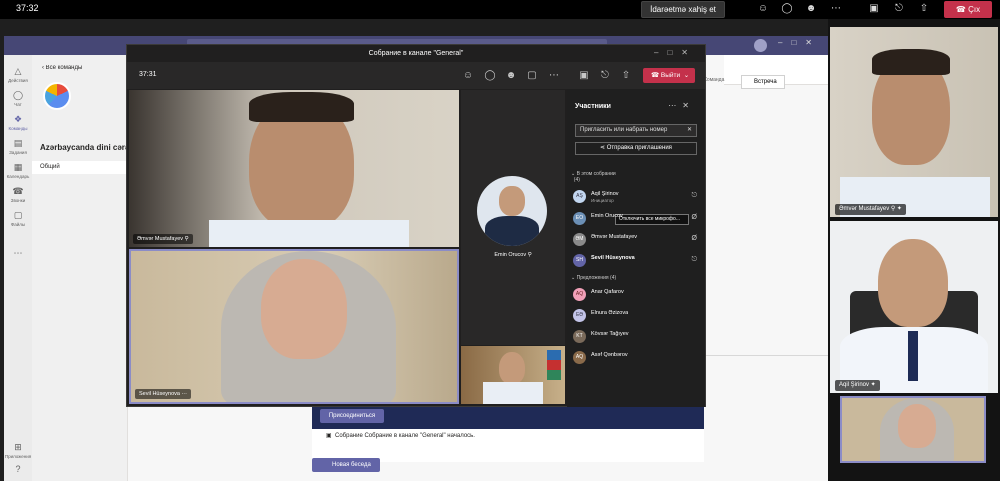  What do you see at coordinates (593, 177) in the screenshot?
I see `in-meeting-header: ⌄ В этом собрании (4)` at bounding box center [593, 177].